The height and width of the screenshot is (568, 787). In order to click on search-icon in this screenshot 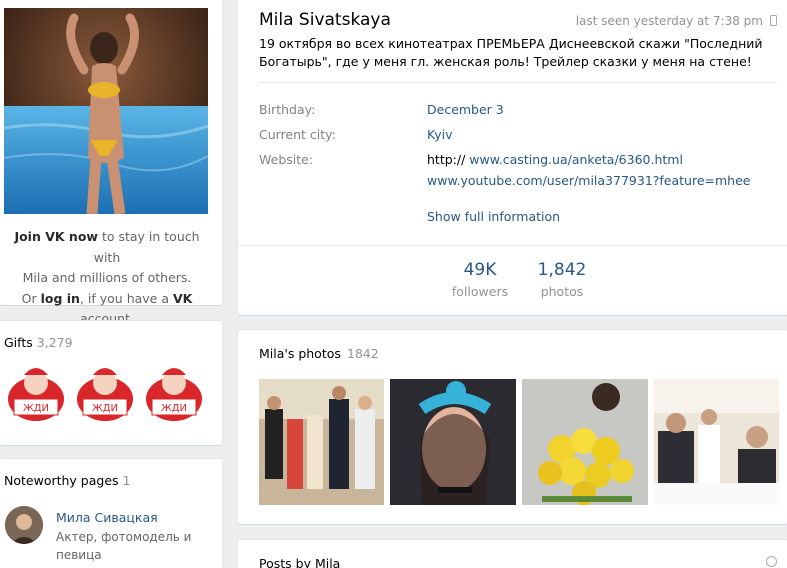, I will do `click(771, 561)`.